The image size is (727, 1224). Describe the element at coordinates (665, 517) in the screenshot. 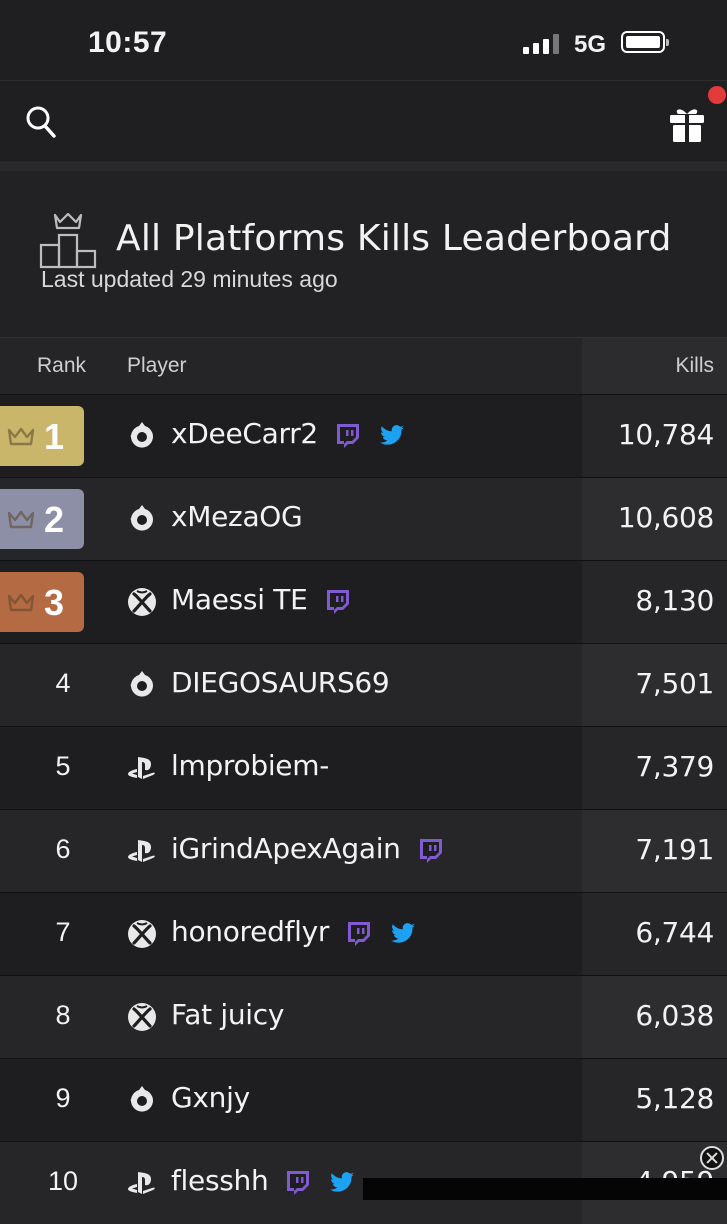

I see `kills-value: 10,608` at that location.